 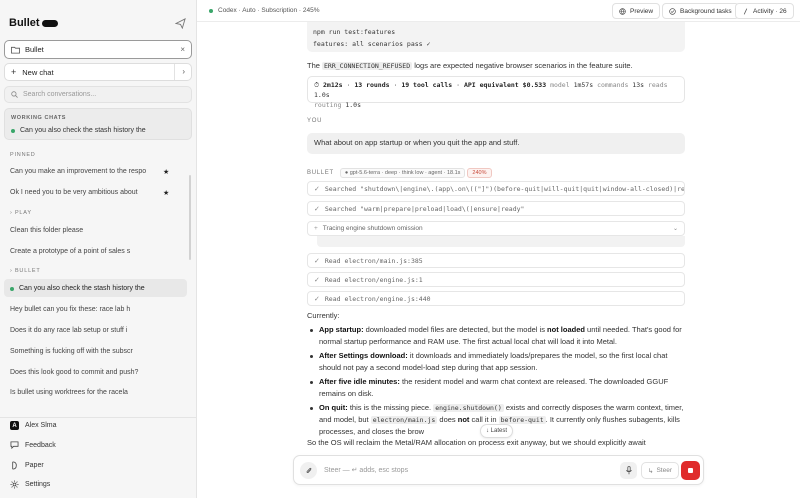 I want to click on text: this is the missing piece., so click(x=390, y=407).